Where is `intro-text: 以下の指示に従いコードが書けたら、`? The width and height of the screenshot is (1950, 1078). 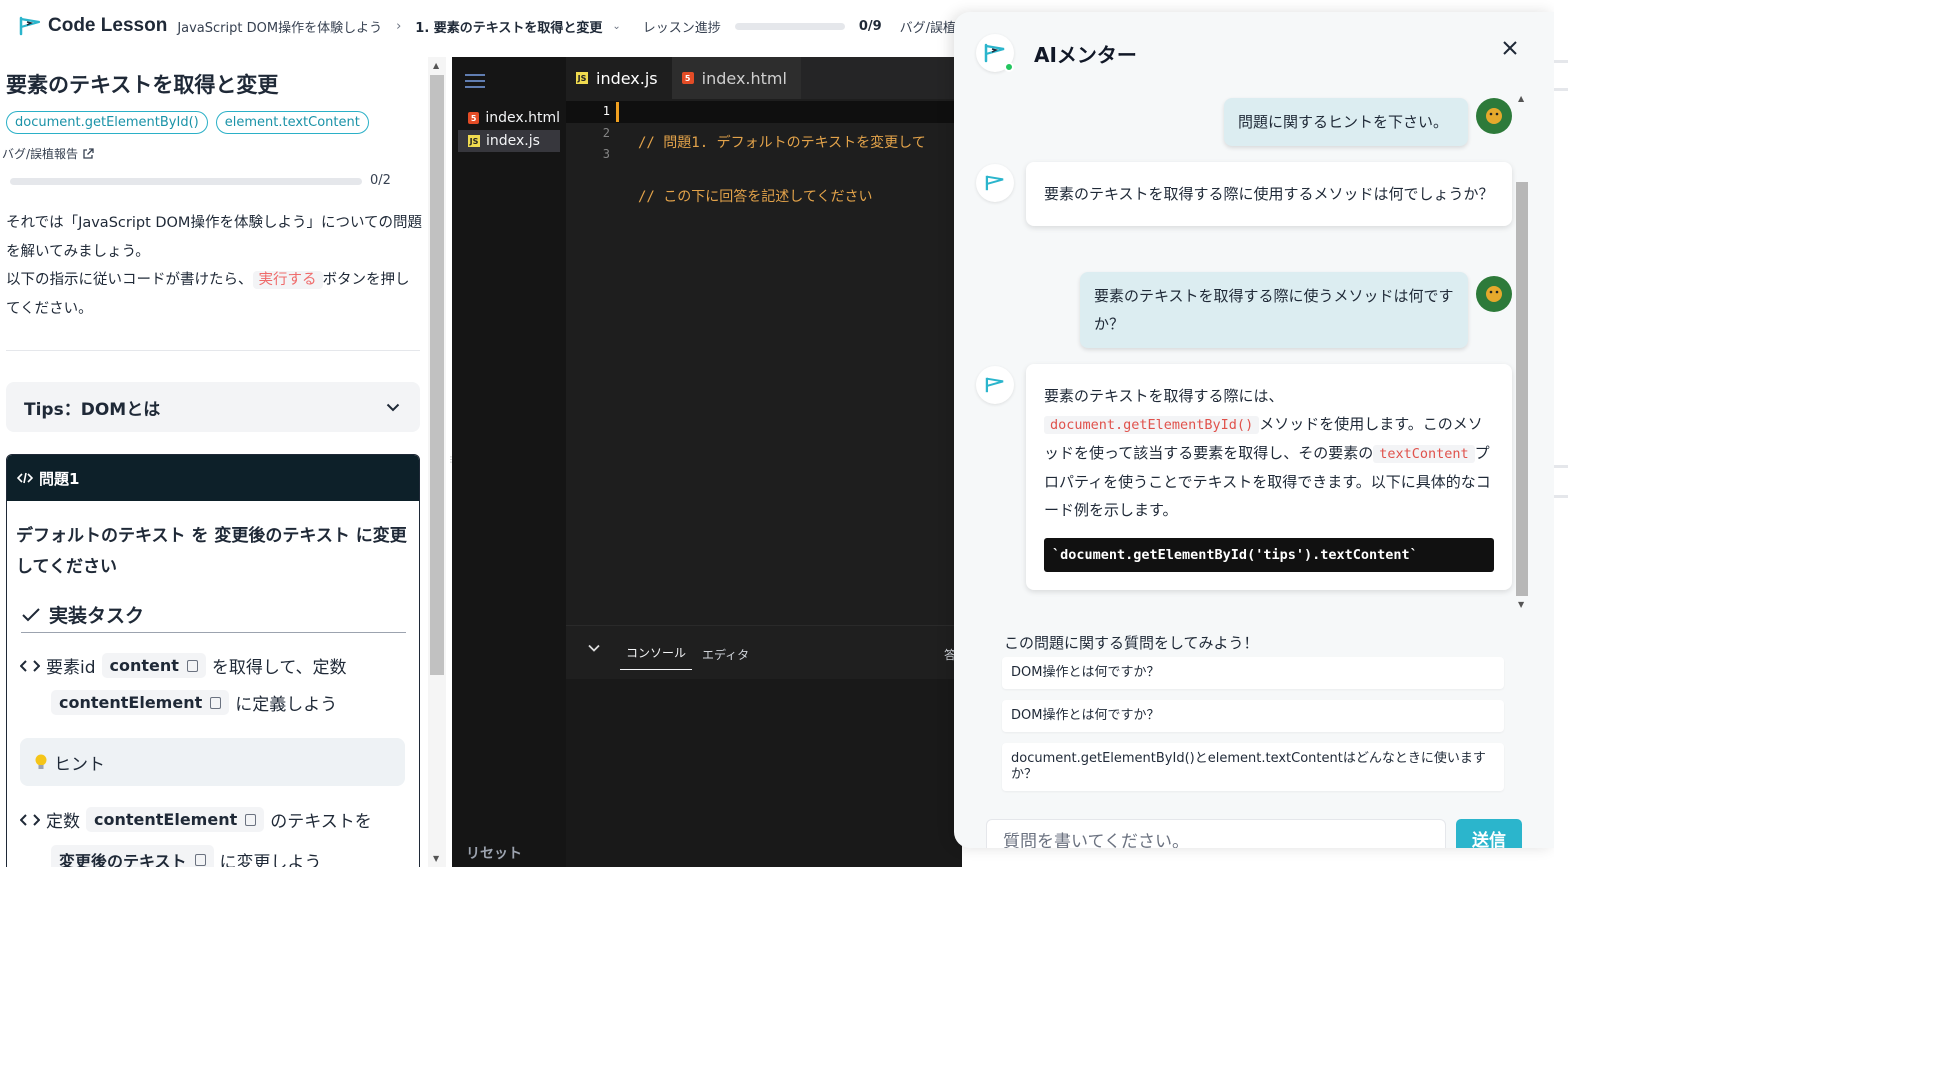
intro-text: 以下の指示に従いコードが書けたら、 is located at coordinates (129, 280).